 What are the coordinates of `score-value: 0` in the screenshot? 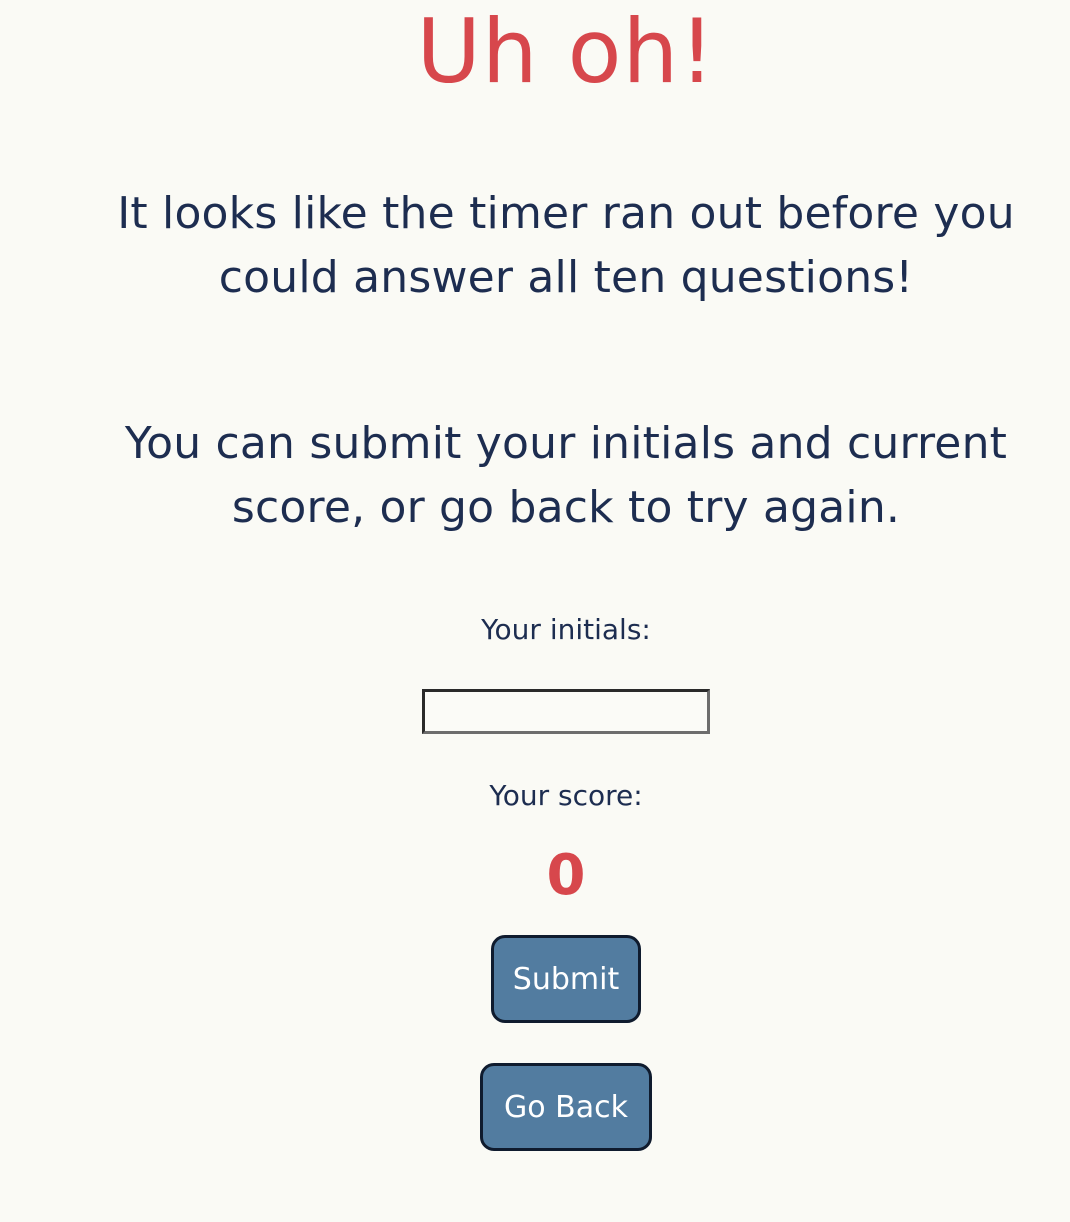 It's located at (566, 875).